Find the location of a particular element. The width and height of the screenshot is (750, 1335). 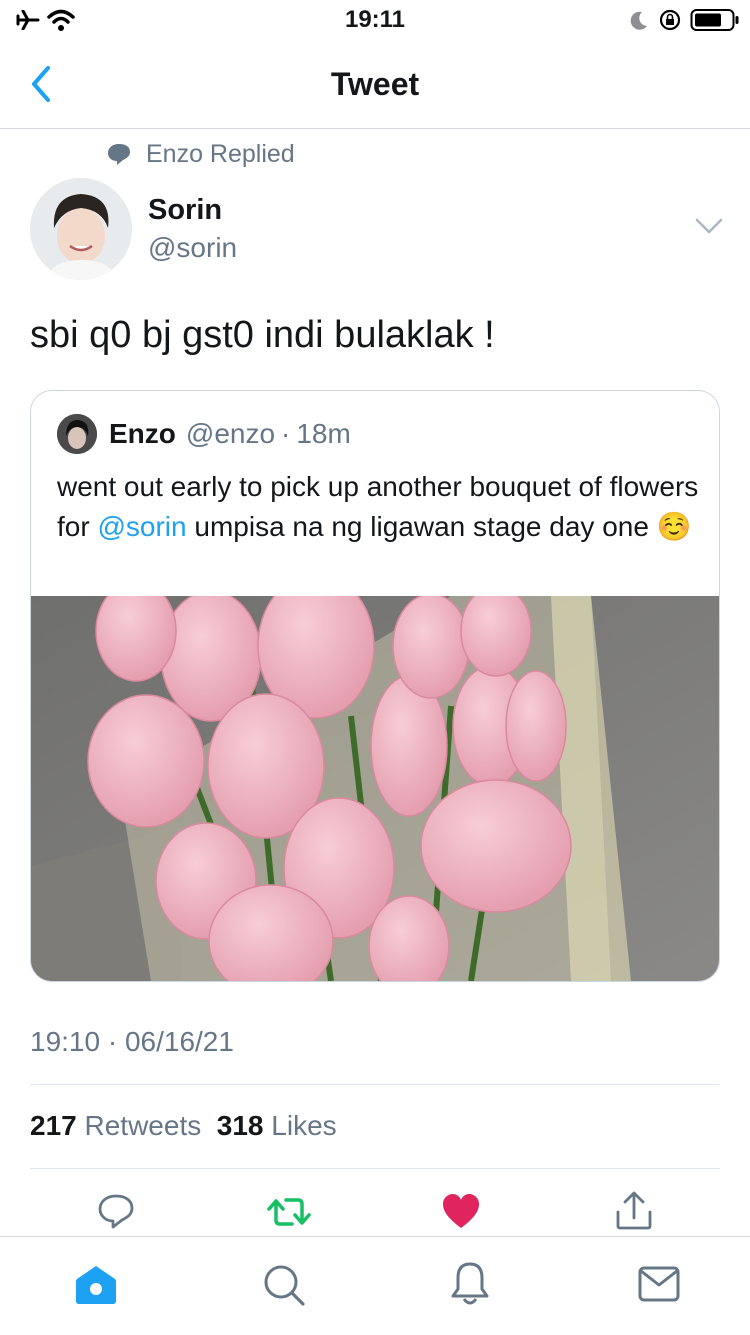

quoted-author-handle: @enzo is located at coordinates (230, 433).